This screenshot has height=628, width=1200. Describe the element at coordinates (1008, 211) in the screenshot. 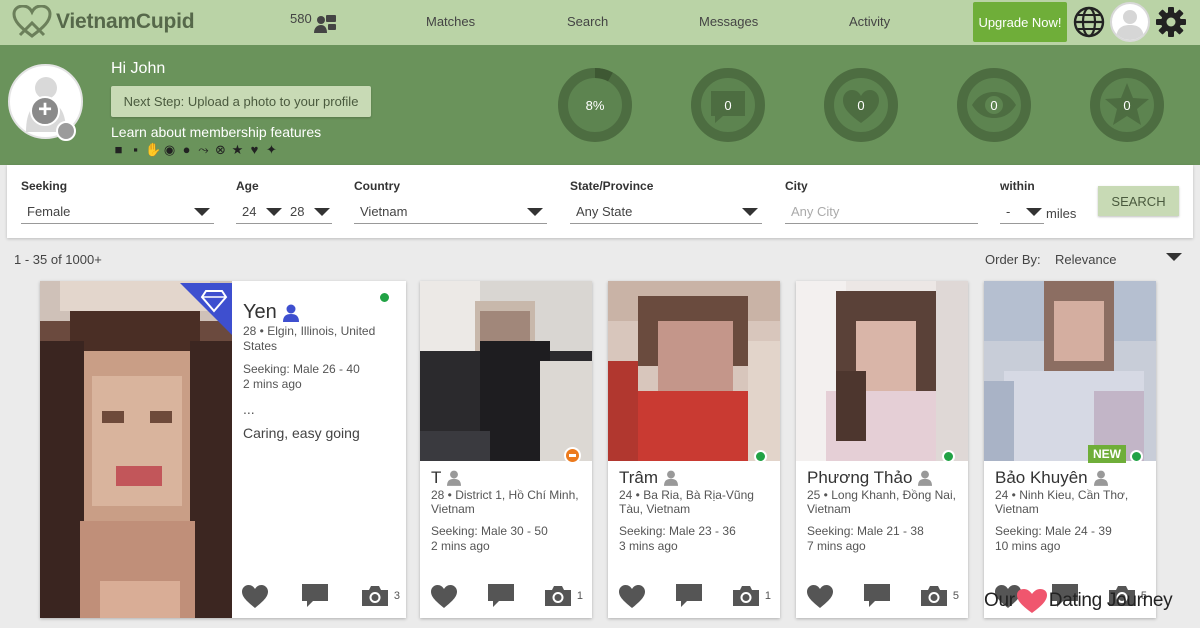

I see `within-value: -` at that location.